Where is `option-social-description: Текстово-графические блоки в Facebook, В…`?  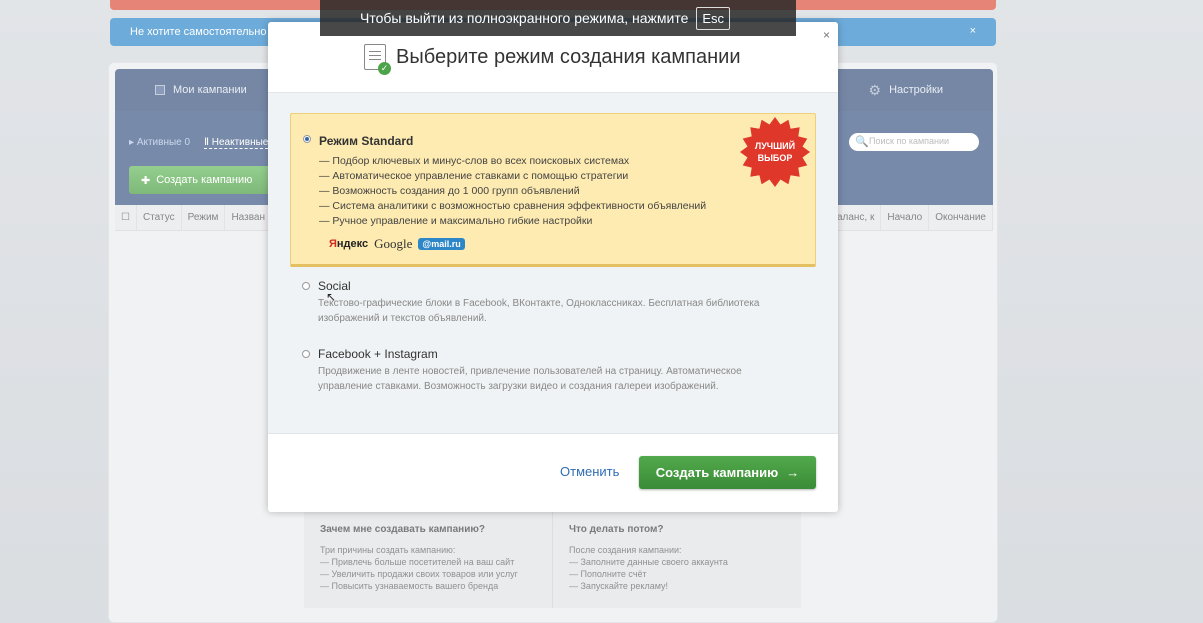 option-social-description: Текстово-графические блоки в Facebook, В… is located at coordinates (539, 311).